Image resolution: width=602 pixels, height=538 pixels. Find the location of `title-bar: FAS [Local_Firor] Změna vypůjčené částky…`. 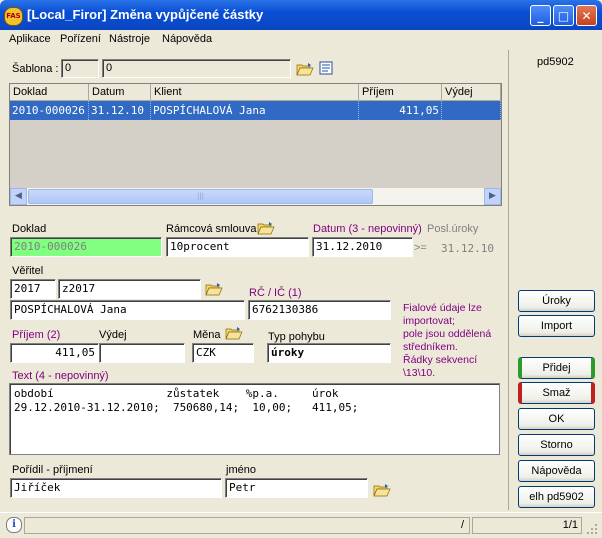

title-bar: FAS [Local_Firor] Změna vypůjčené částky… is located at coordinates (301, 15).